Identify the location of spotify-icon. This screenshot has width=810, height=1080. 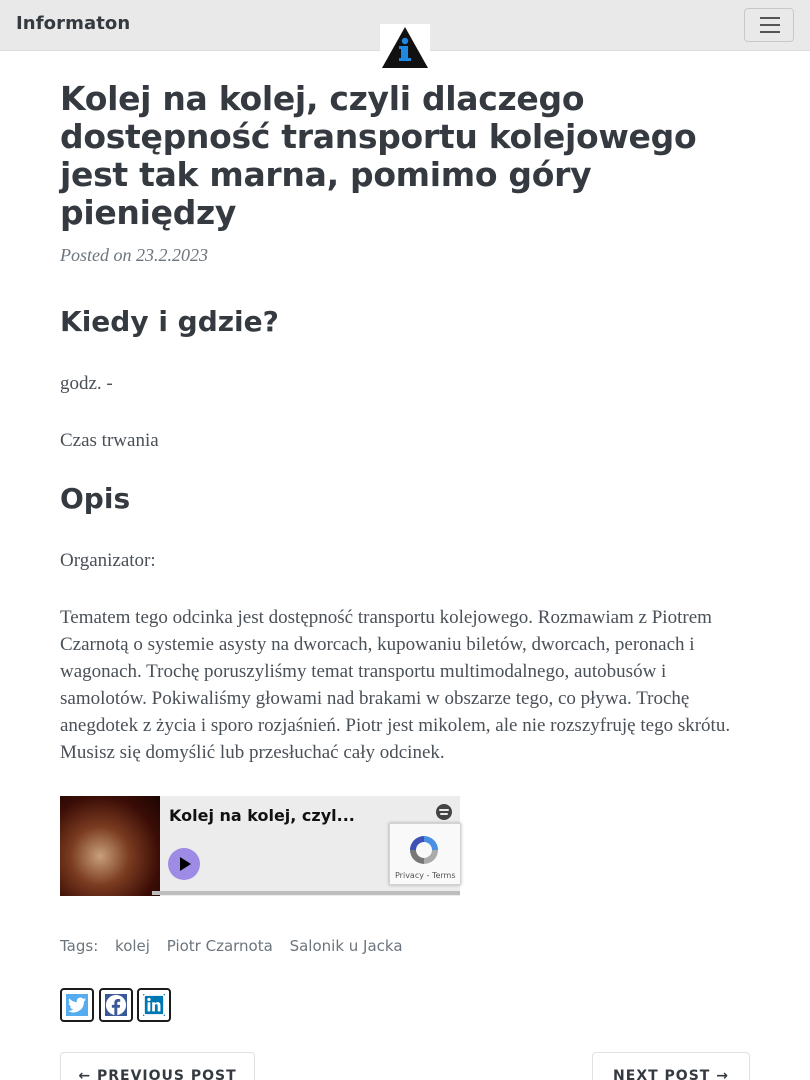
(444, 812).